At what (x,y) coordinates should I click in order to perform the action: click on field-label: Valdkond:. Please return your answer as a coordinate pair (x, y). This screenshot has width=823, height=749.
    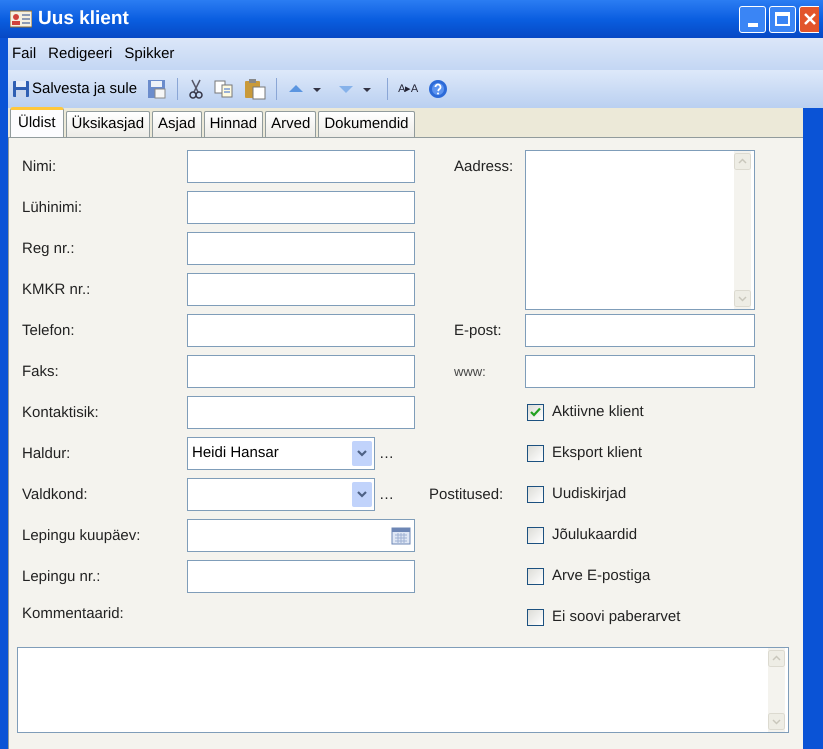
    Looking at the image, I should click on (55, 495).